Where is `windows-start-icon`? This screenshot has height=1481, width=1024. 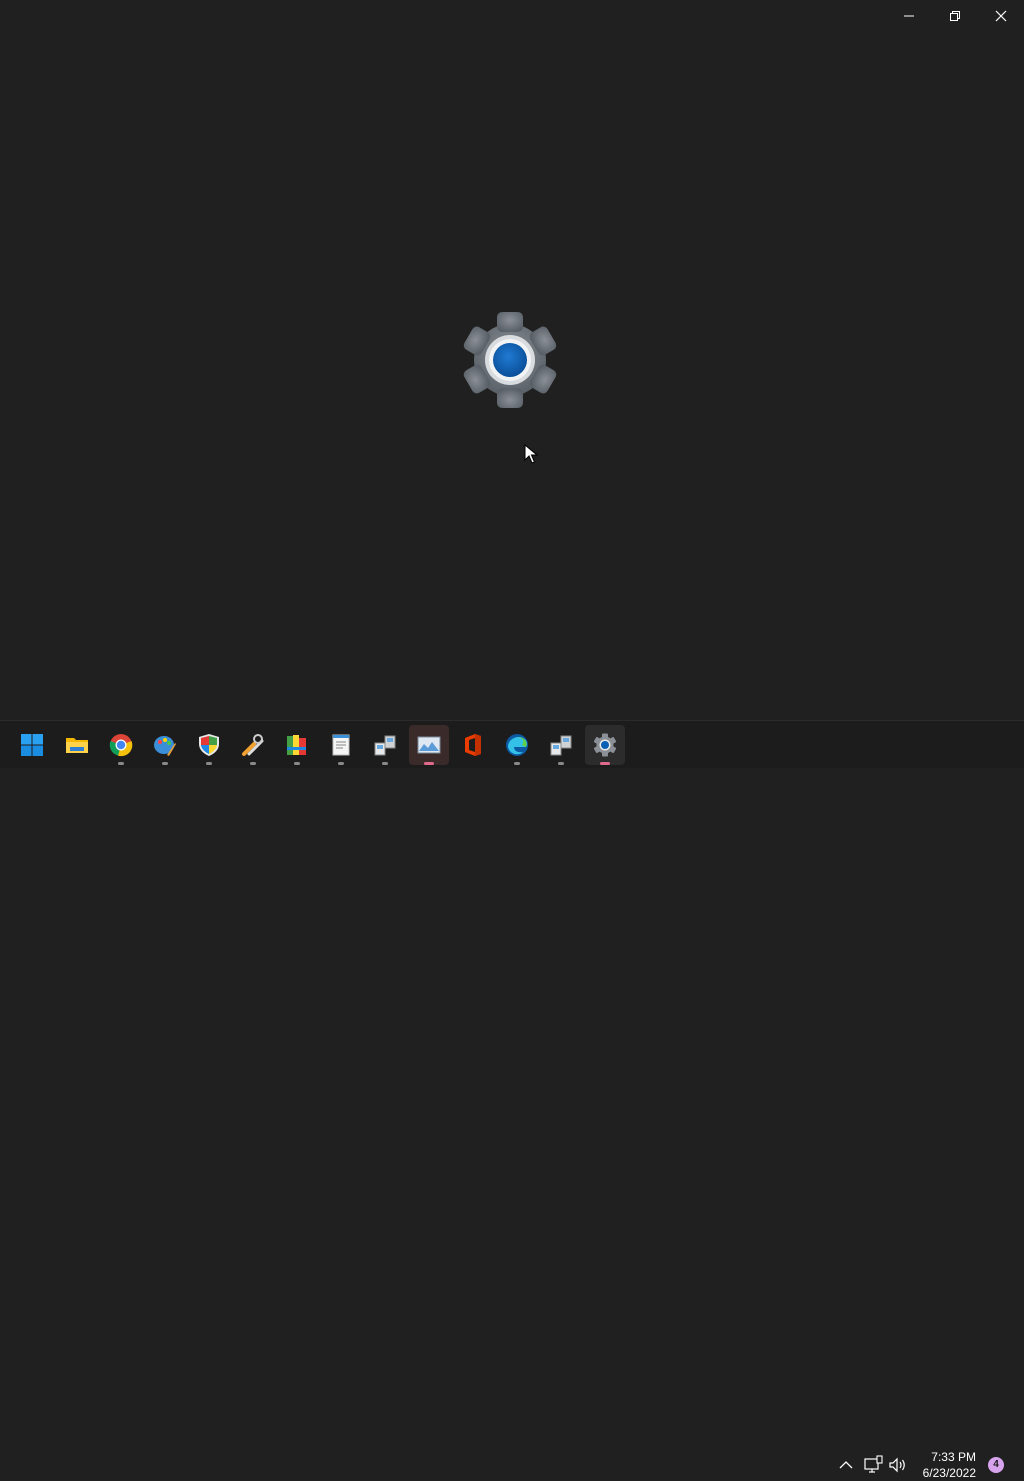
windows-start-icon is located at coordinates (32, 745).